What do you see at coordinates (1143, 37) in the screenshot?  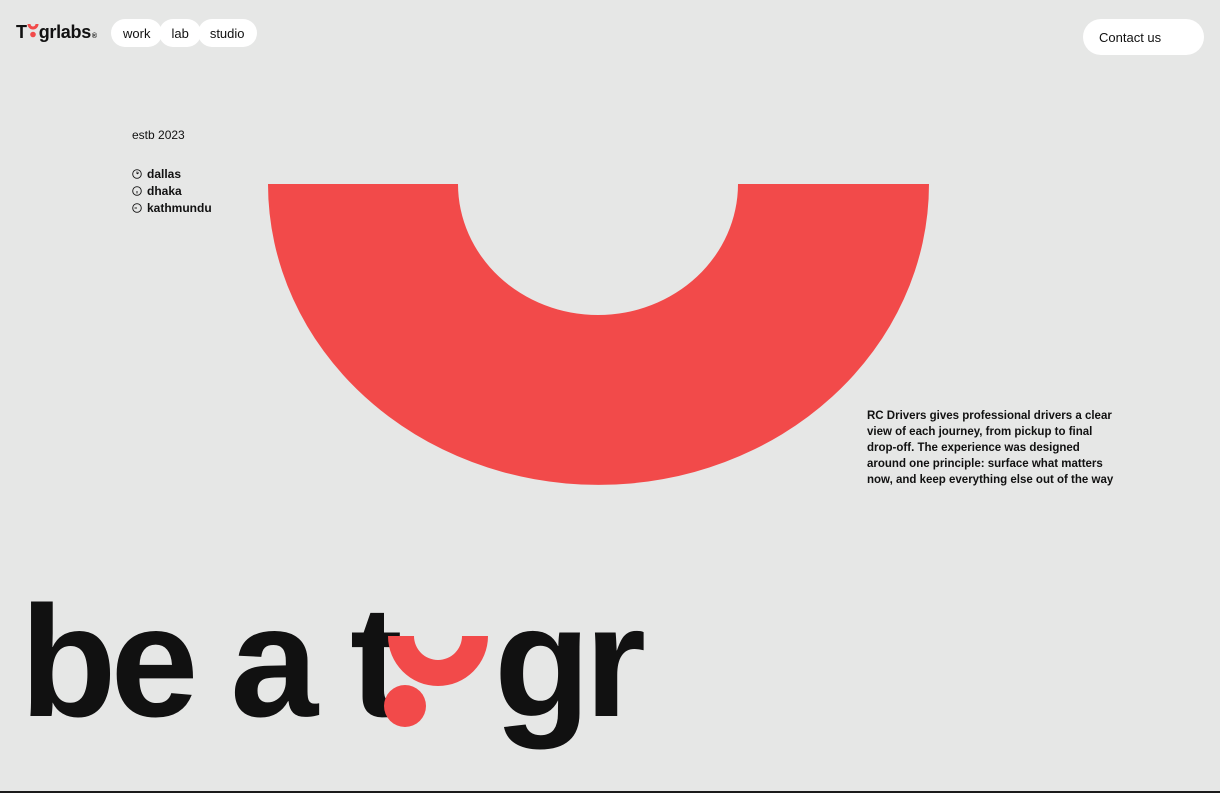 I see `contact-us-button: Contact us` at bounding box center [1143, 37].